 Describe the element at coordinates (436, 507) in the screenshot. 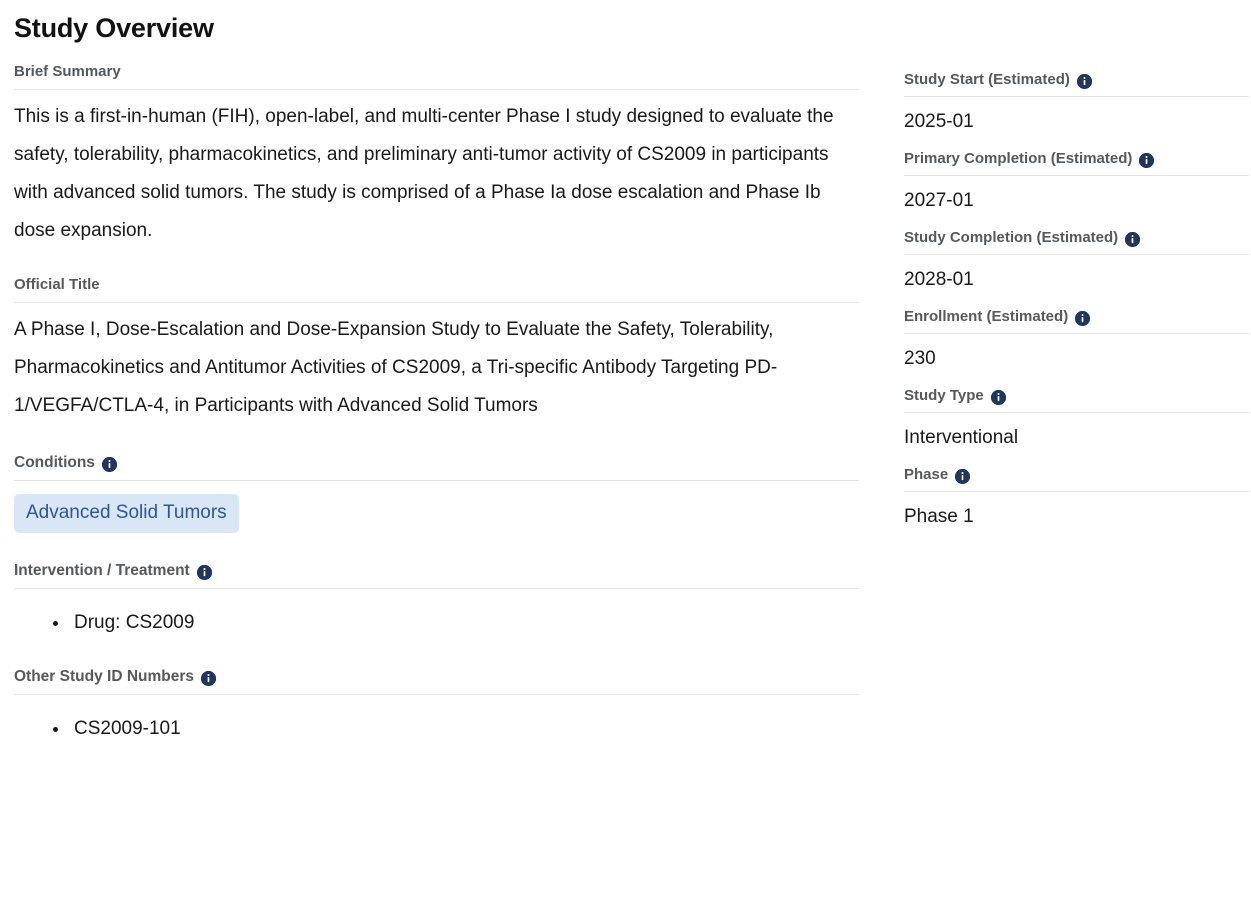

I see `conditions-badge-list: Advanced Solid Tumors` at that location.